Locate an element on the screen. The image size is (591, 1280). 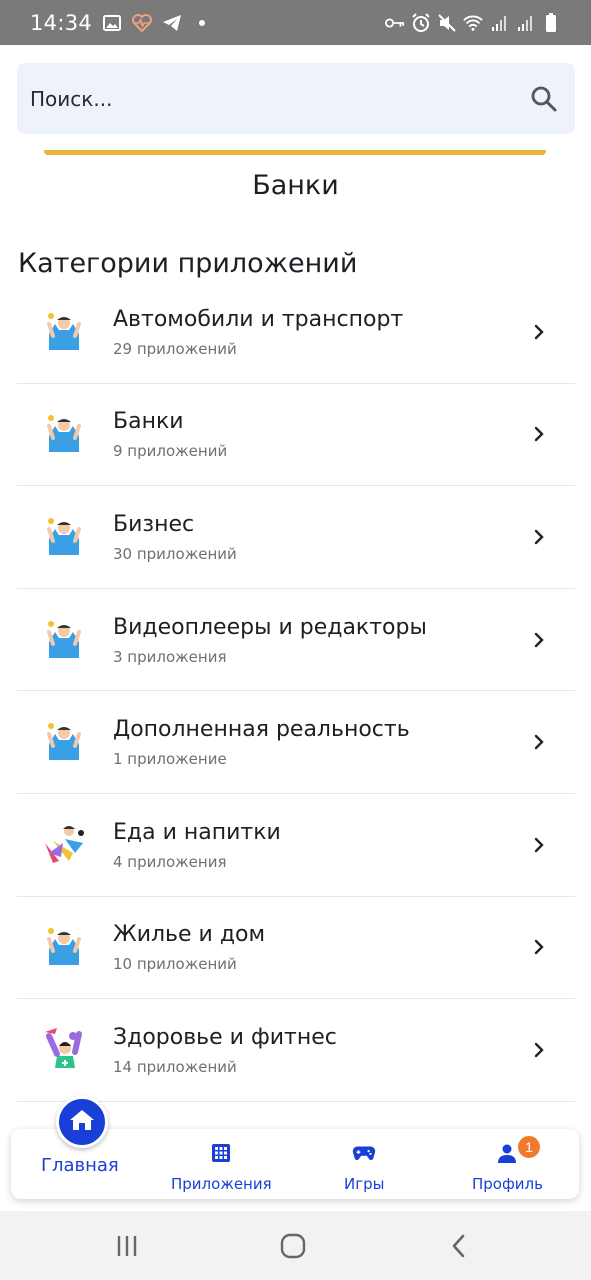
nav-label-profile: Профиль is located at coordinates (507, 1184).